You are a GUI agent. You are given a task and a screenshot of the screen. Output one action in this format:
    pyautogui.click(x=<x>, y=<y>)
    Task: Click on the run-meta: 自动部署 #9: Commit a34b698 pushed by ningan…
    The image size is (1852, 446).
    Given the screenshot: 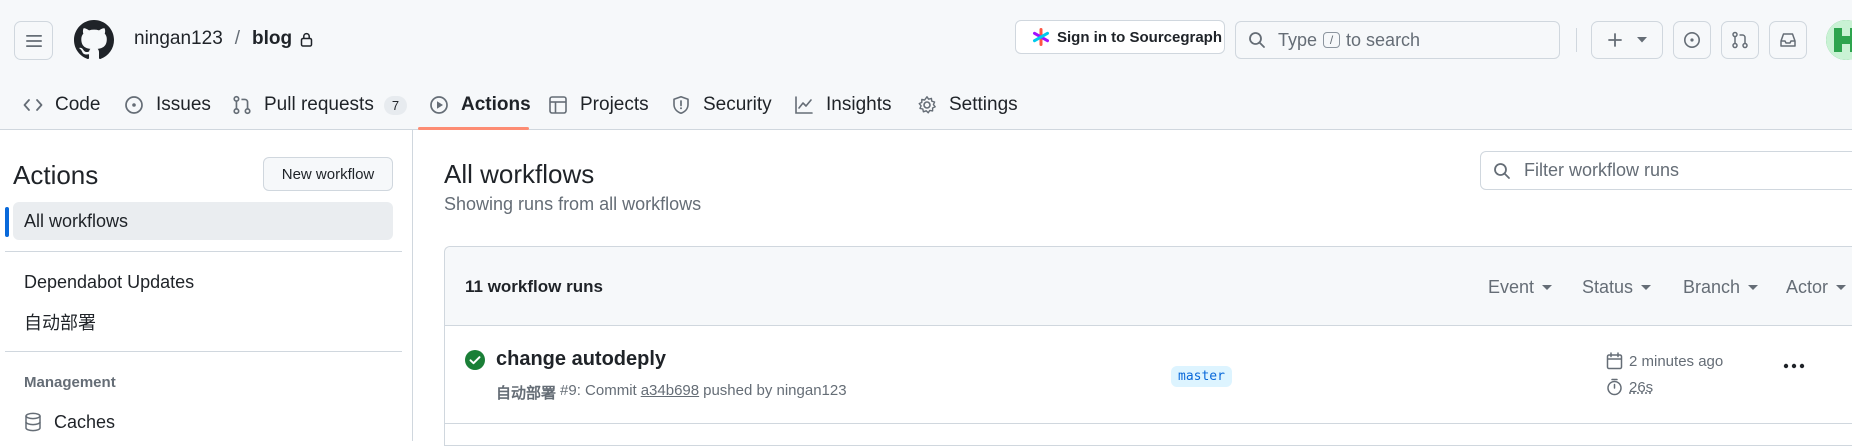 What is the action you would take?
    pyautogui.click(x=671, y=392)
    